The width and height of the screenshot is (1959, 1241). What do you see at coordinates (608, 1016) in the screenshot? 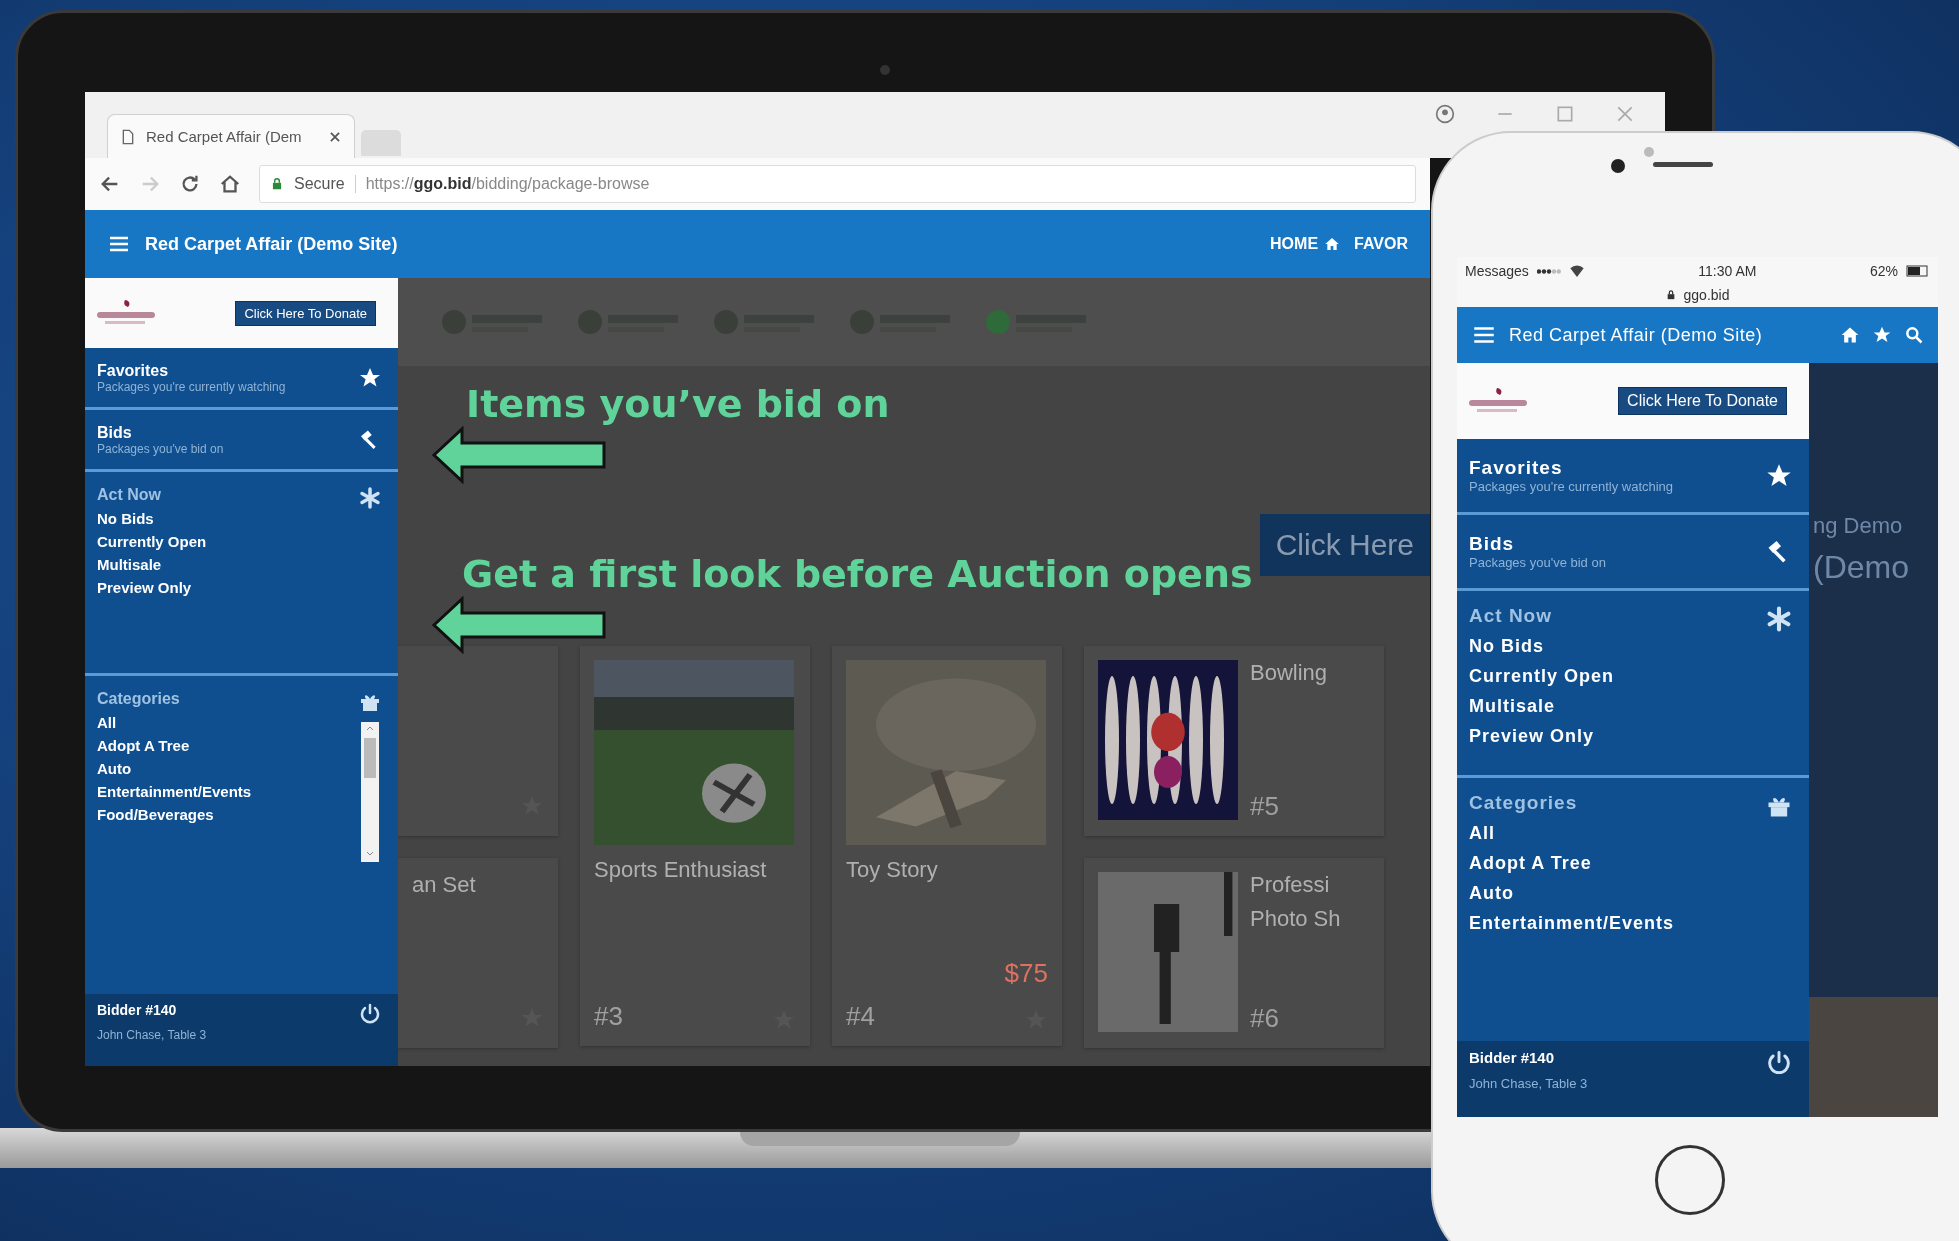
I see `card-number: #3` at bounding box center [608, 1016].